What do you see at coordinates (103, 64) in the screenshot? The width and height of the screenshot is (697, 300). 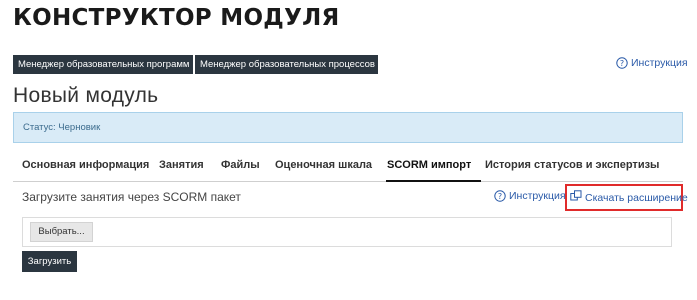 I see `program-manager-button: Менеджер образовательных программ` at bounding box center [103, 64].